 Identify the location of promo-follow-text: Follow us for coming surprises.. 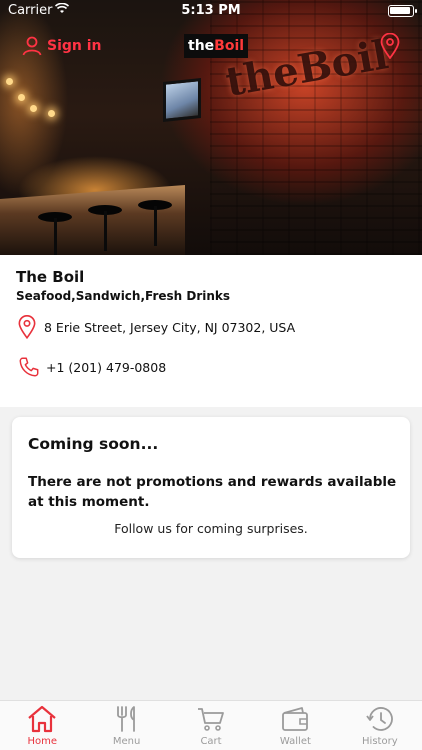
(211, 528).